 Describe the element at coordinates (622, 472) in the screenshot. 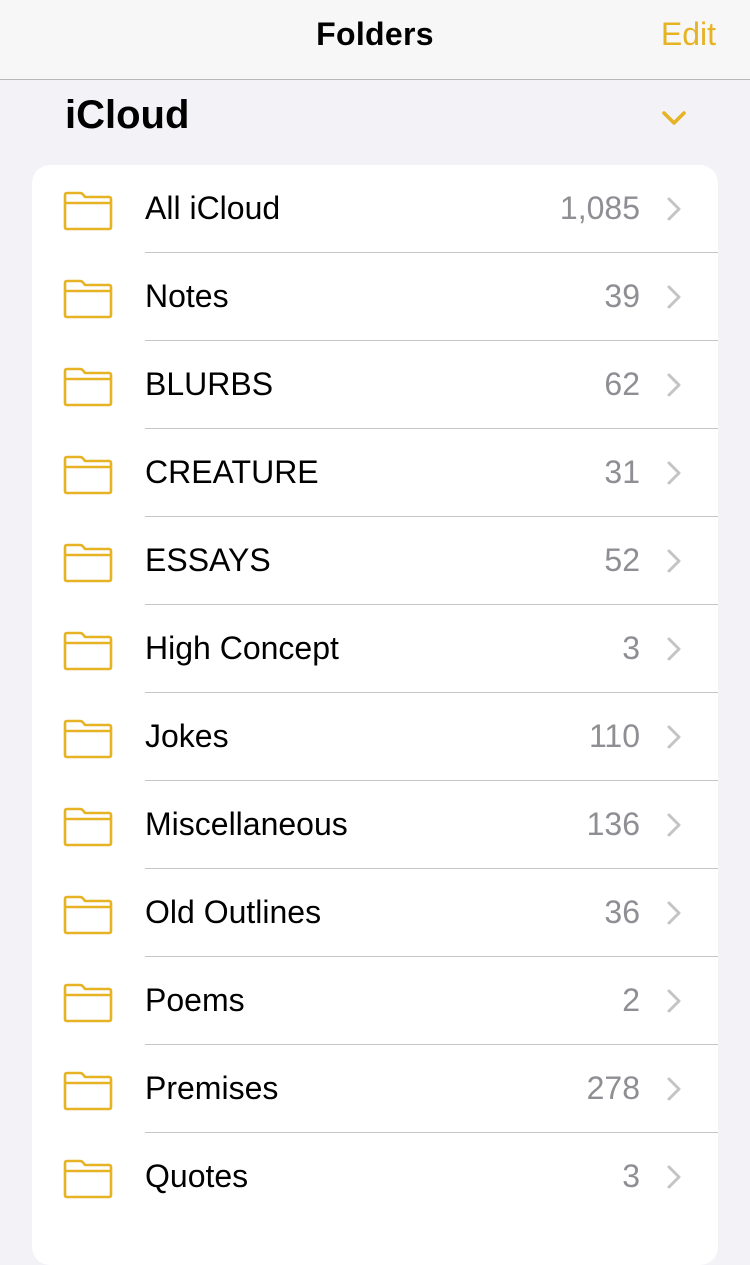

I see `folder-count: 31` at that location.